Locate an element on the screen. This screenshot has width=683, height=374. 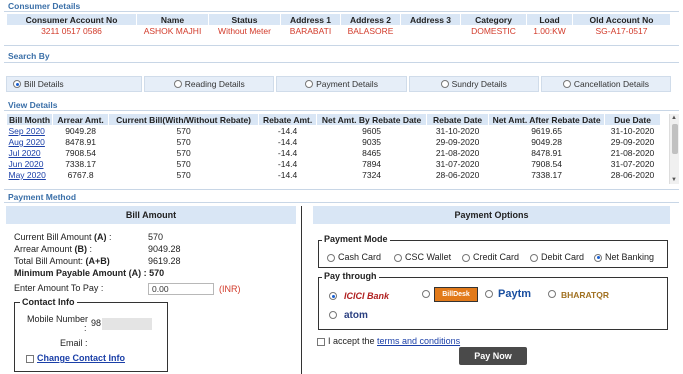
pay-through-box is located at coordinates (493, 303).